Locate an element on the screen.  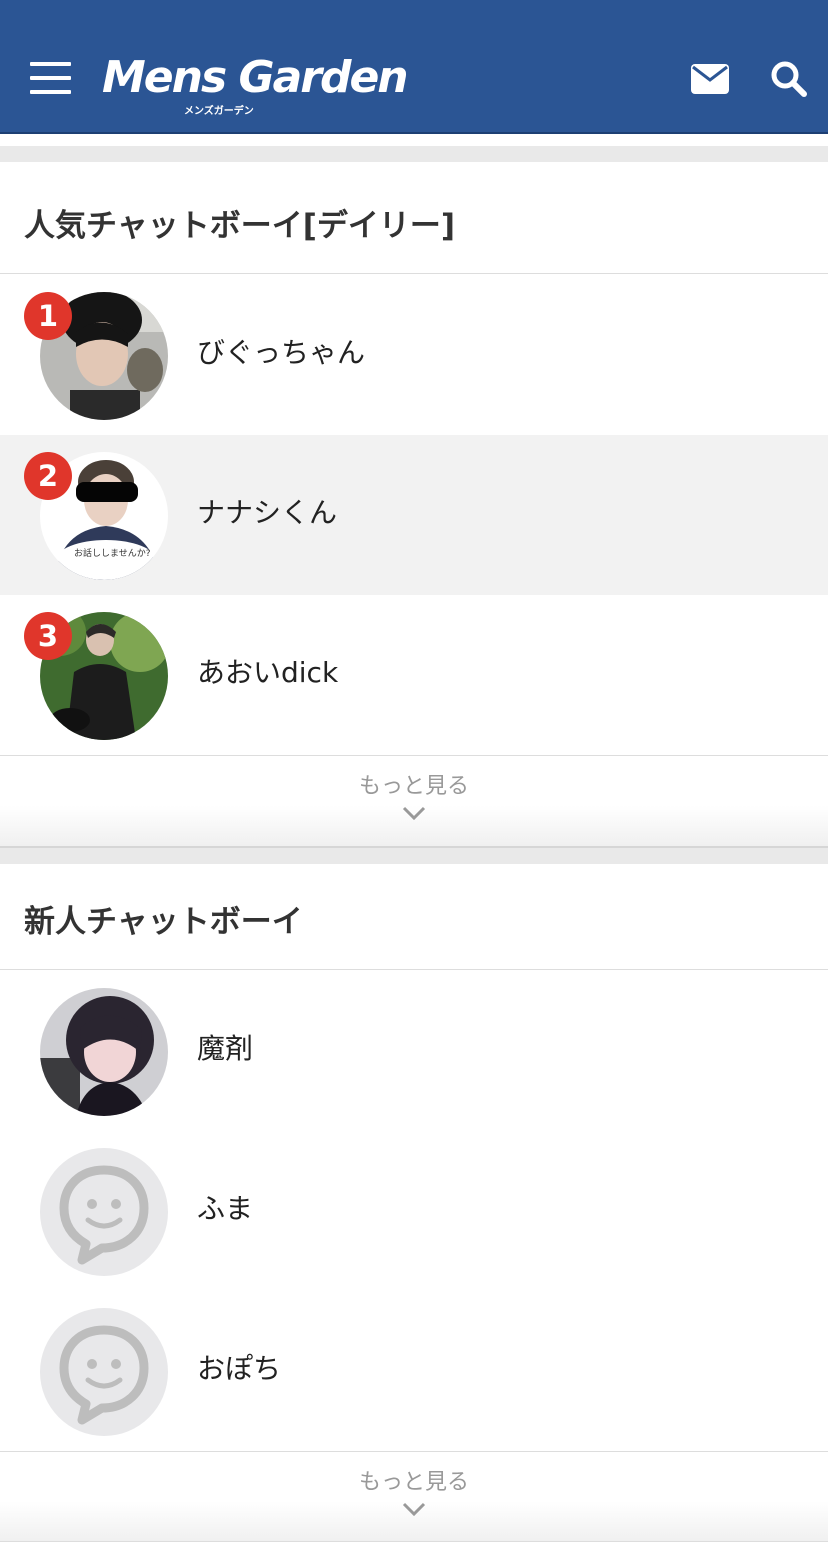
newcomers-section-title: 新人チャットボーイ is located at coordinates (163, 922).